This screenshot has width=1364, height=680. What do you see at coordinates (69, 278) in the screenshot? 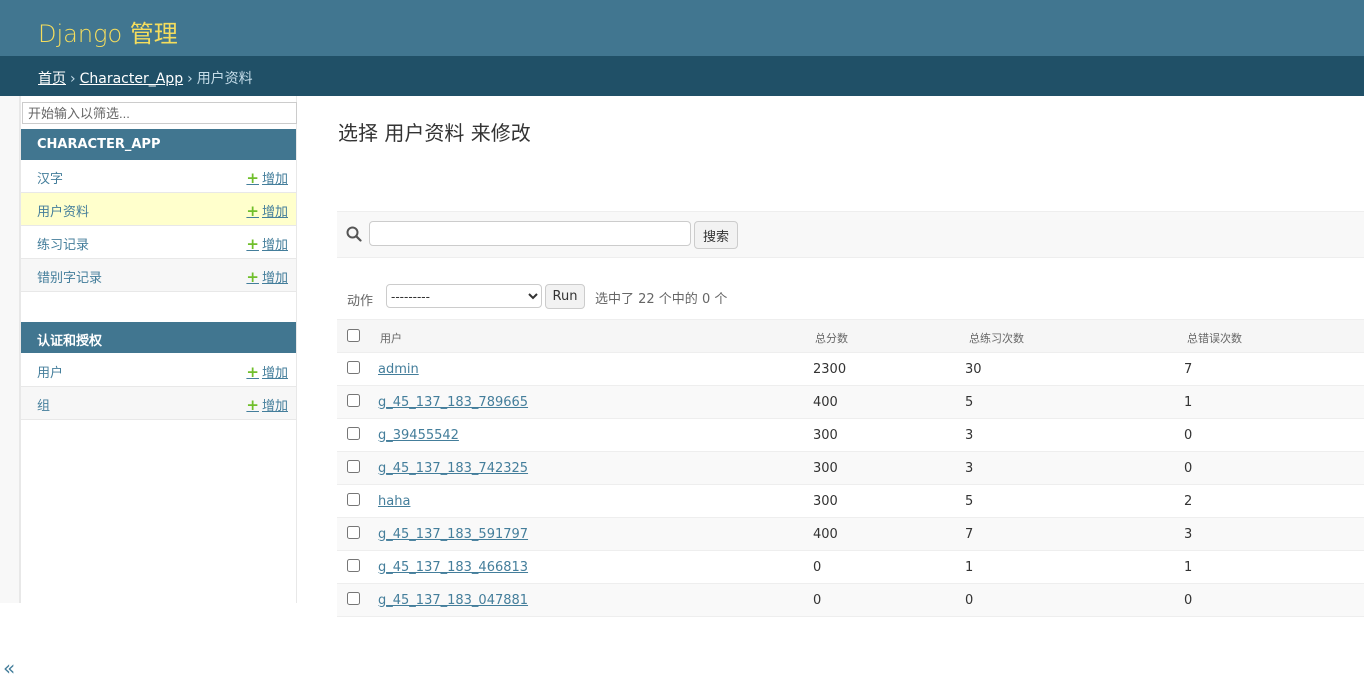
I see `sidebar-item-label: 错别字记录` at bounding box center [69, 278].